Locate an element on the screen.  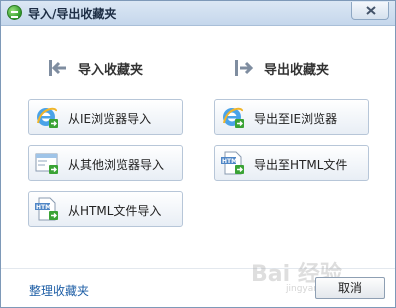
organize-favorites-link: 整理收藏夹 is located at coordinates (59, 290).